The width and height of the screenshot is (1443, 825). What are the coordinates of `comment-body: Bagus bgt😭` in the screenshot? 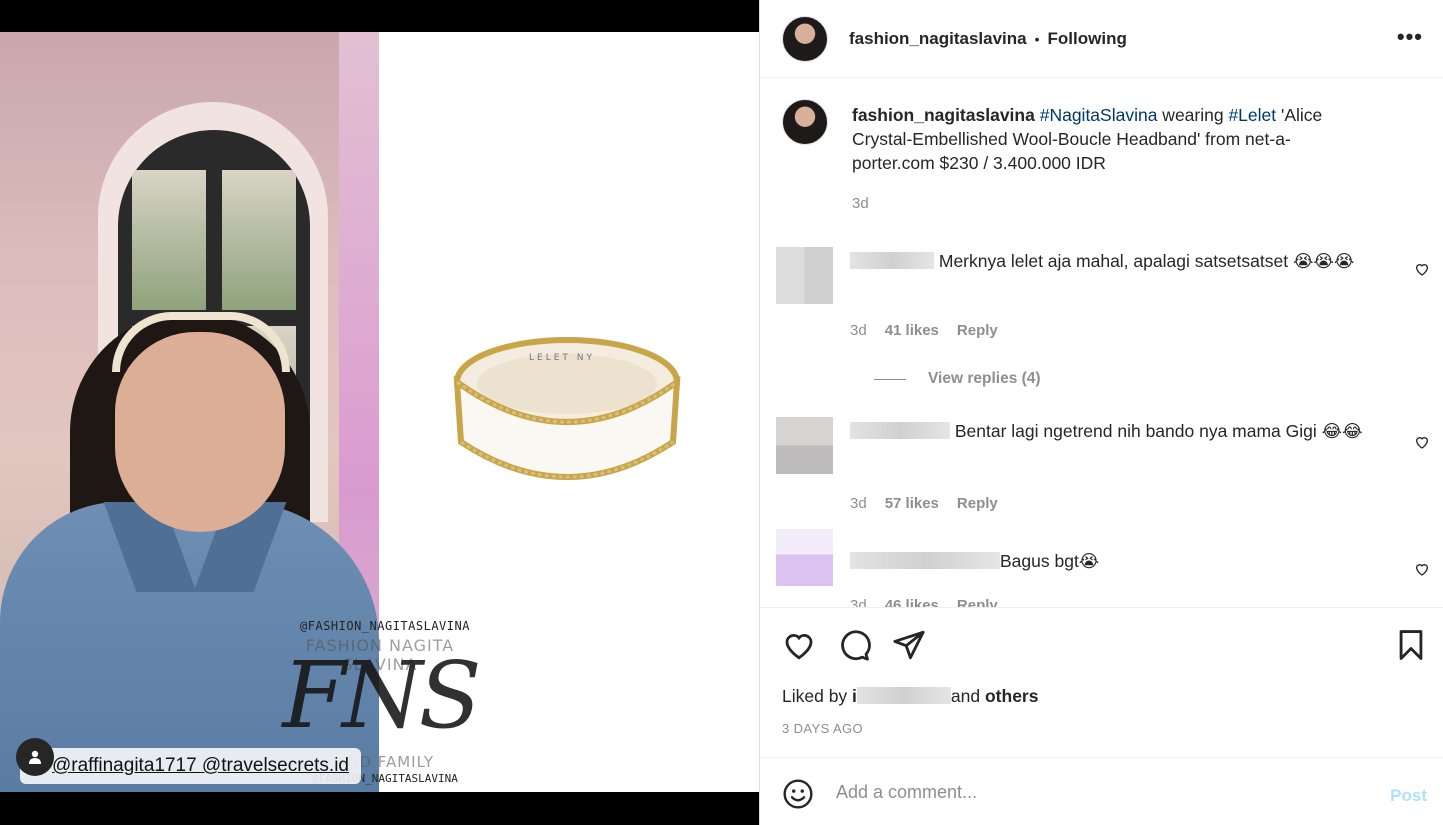 It's located at (1050, 561).